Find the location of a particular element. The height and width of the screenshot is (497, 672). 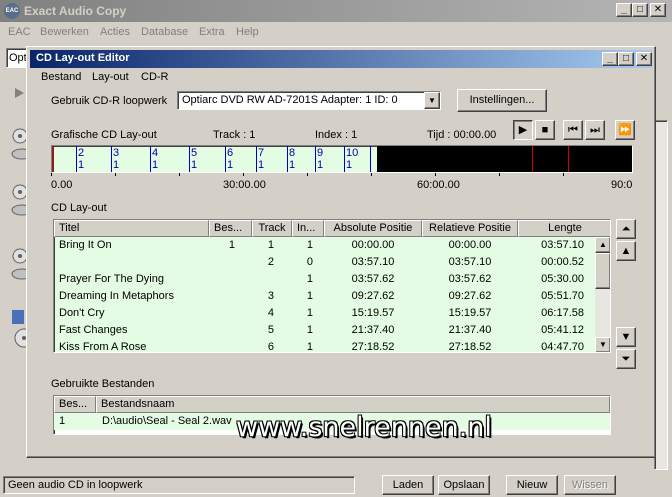

cell-absolute-position: 21:37.40 is located at coordinates (373, 330).